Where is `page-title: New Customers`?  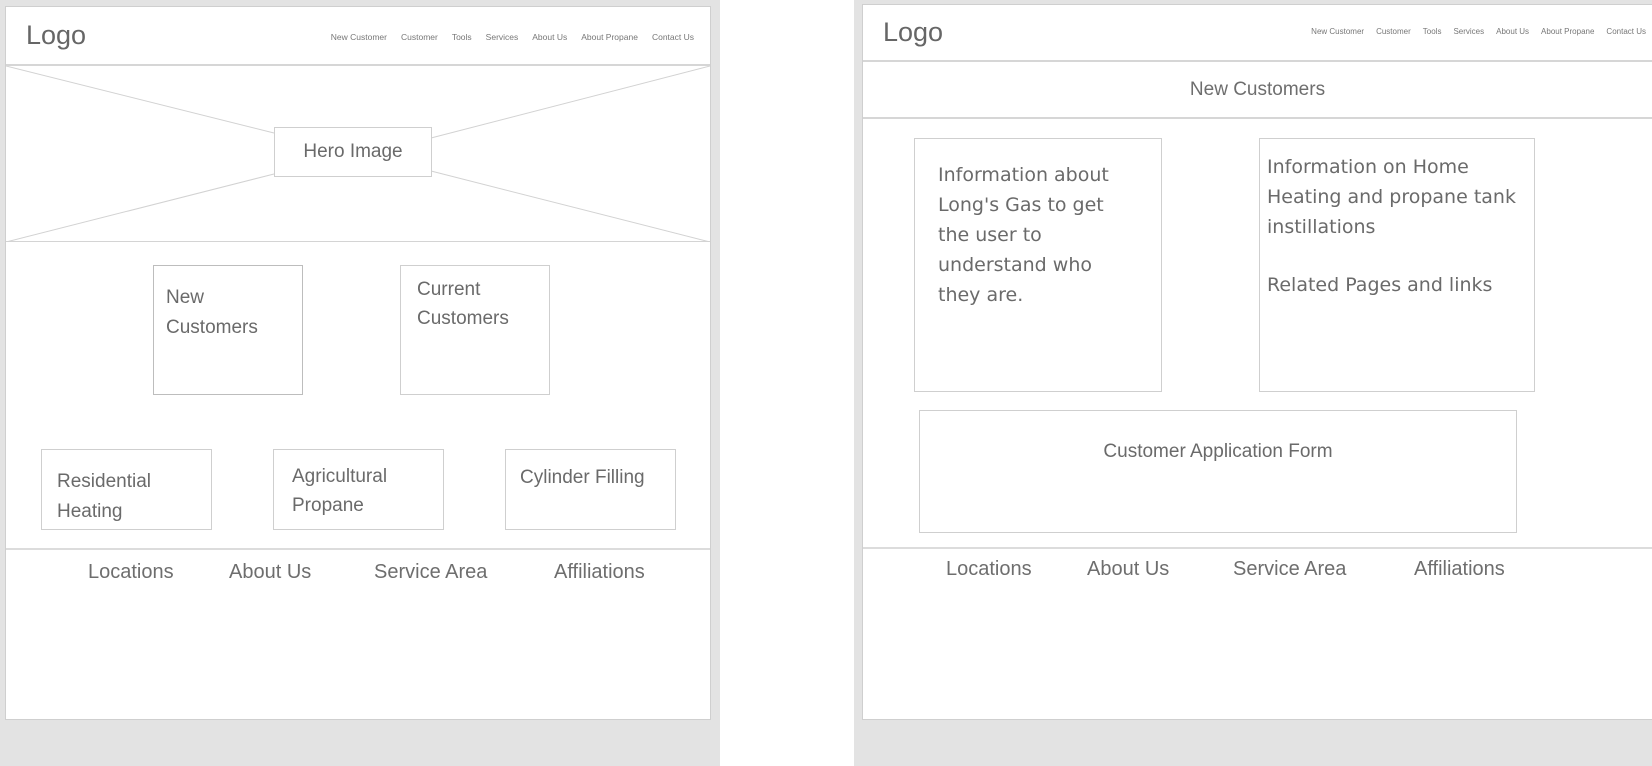 page-title: New Customers is located at coordinates (1257, 89).